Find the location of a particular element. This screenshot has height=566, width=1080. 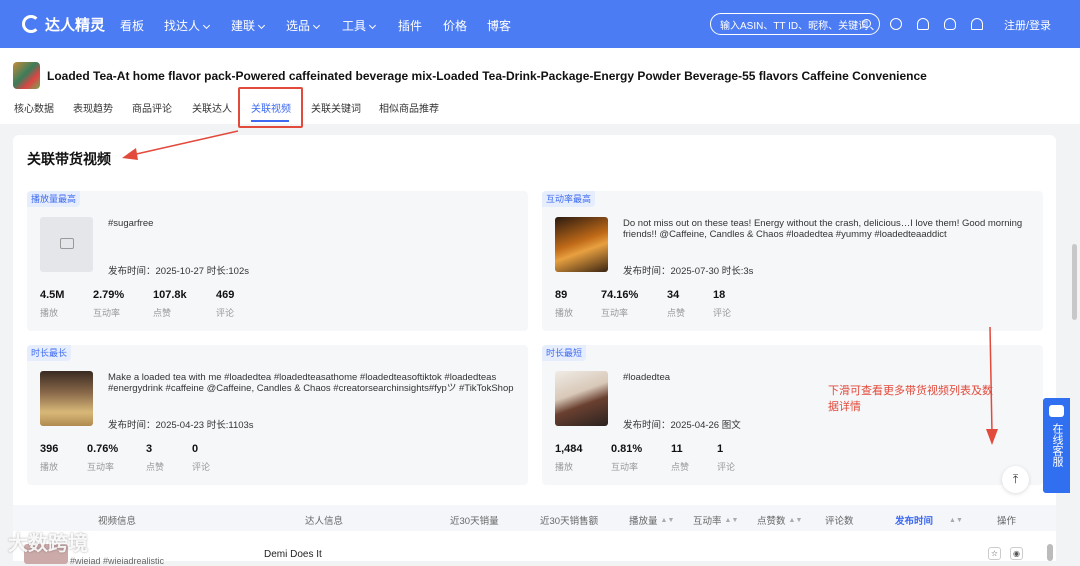

video-meta: 发布时间：2025-04-23 时长:1103s is located at coordinates (181, 425).